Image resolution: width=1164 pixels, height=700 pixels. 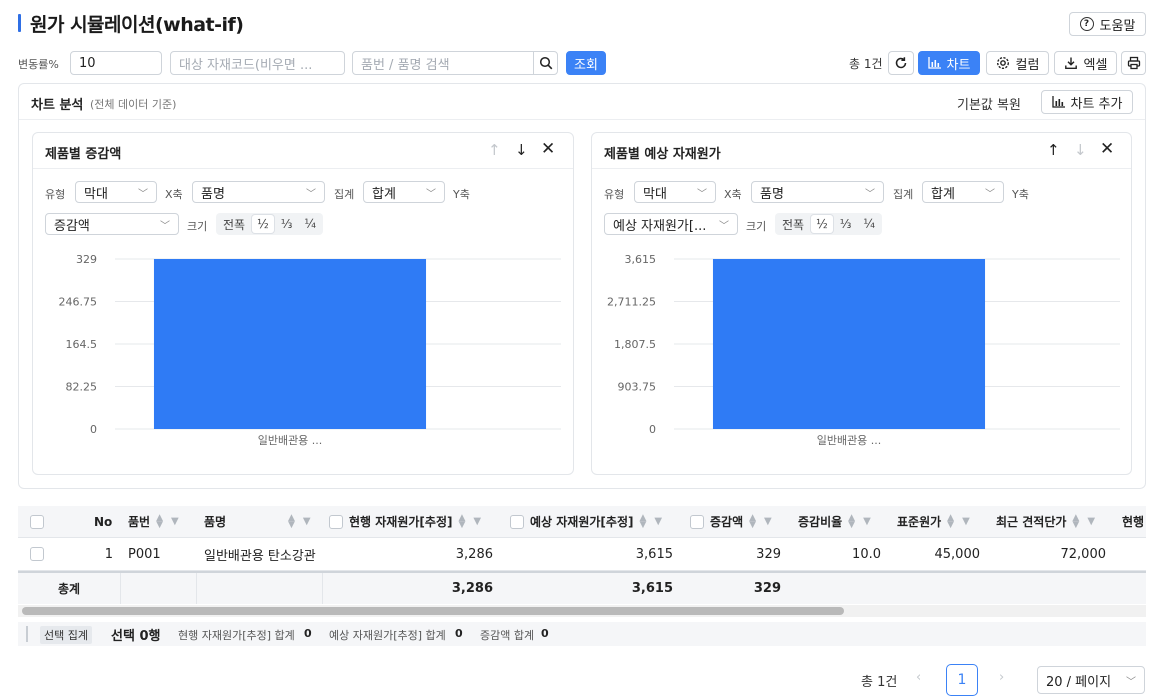 What do you see at coordinates (1070, 63) in the screenshot?
I see `download-icon` at bounding box center [1070, 63].